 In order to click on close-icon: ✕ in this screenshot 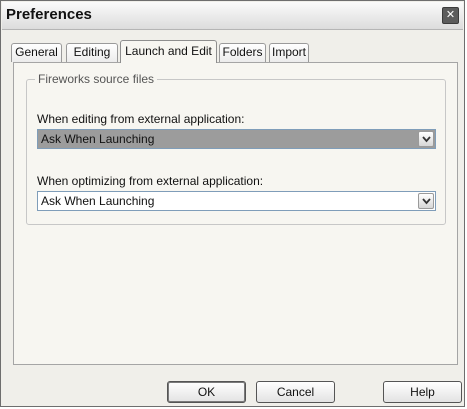, I will do `click(450, 15)`.